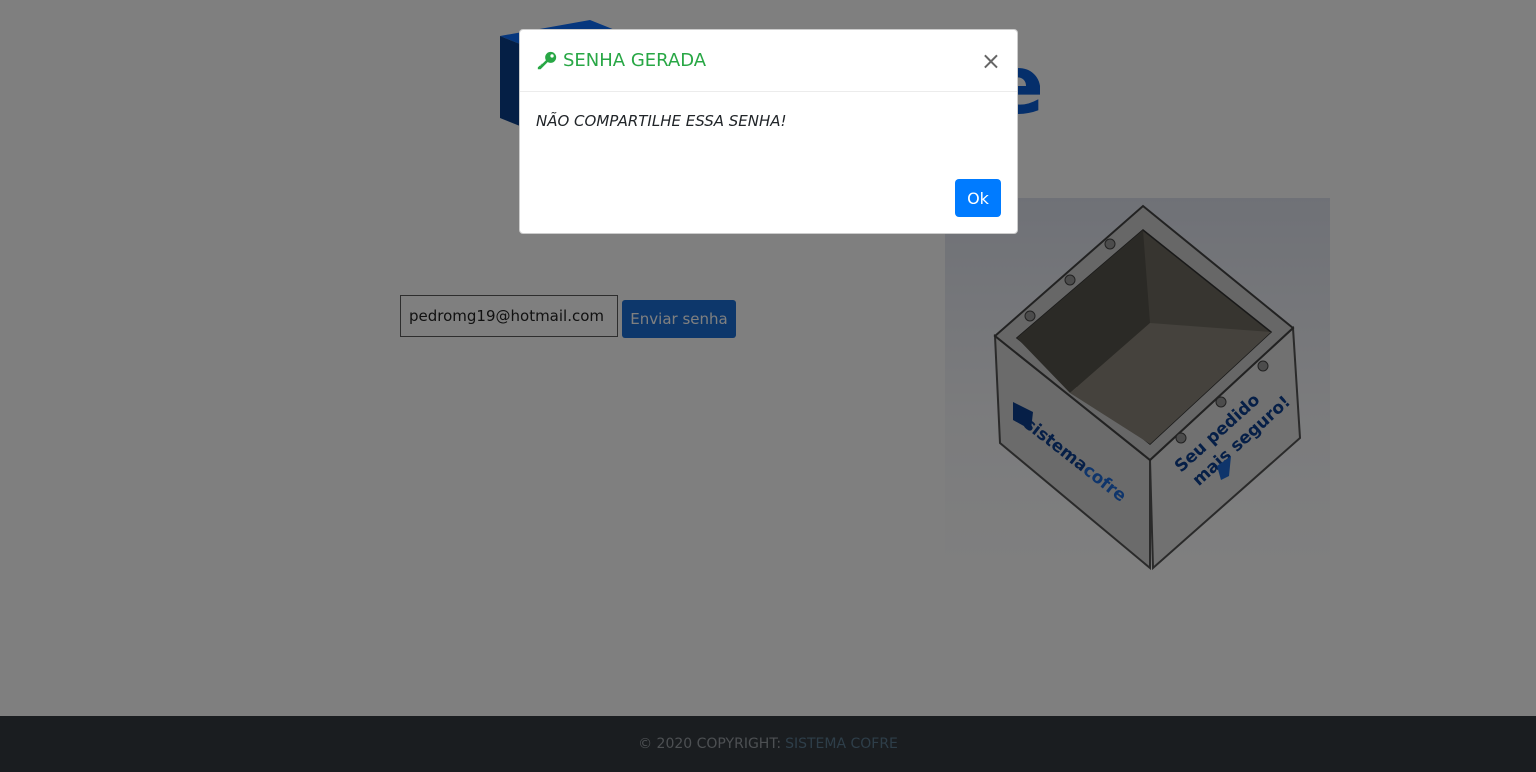 This screenshot has height=772, width=1536. Describe the element at coordinates (991, 61) in the screenshot. I see `modal-close-button: ×` at that location.